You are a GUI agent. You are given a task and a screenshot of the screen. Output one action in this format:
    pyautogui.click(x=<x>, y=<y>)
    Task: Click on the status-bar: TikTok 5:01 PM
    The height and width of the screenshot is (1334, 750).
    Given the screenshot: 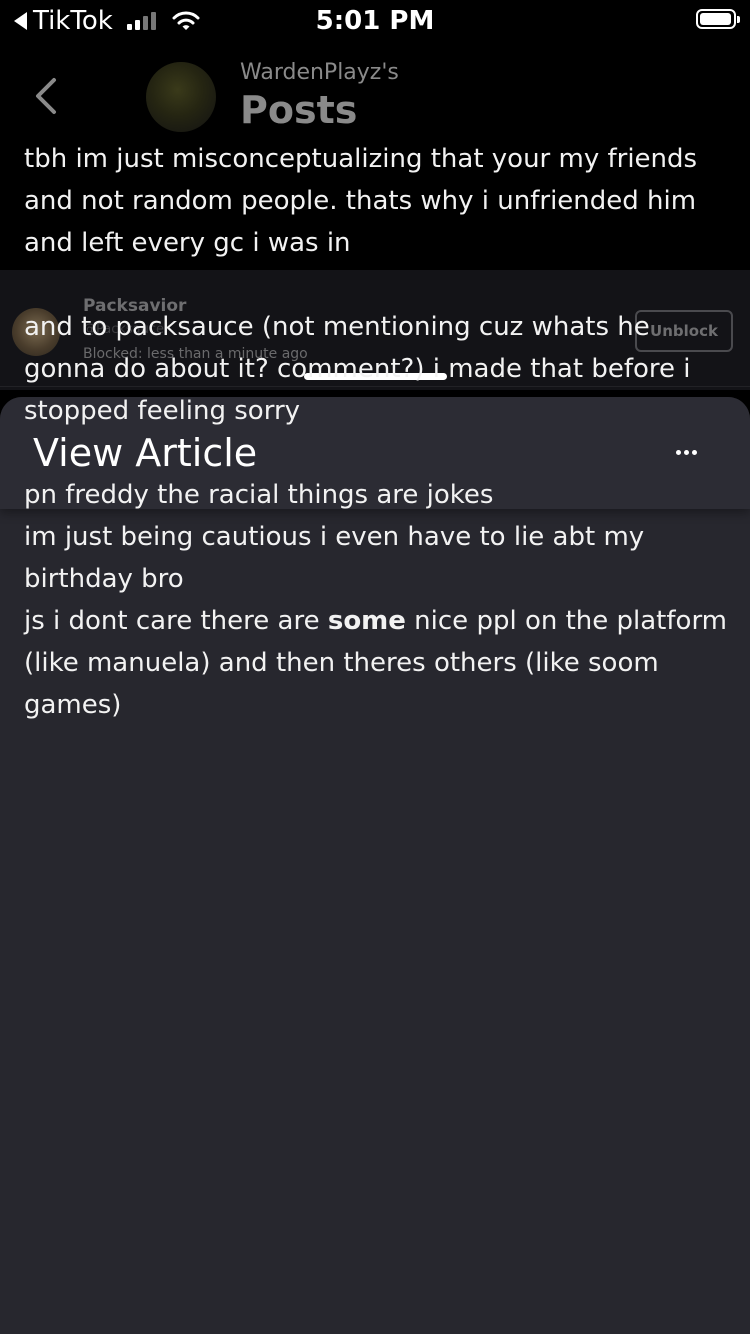 What is the action you would take?
    pyautogui.click(x=375, y=20)
    